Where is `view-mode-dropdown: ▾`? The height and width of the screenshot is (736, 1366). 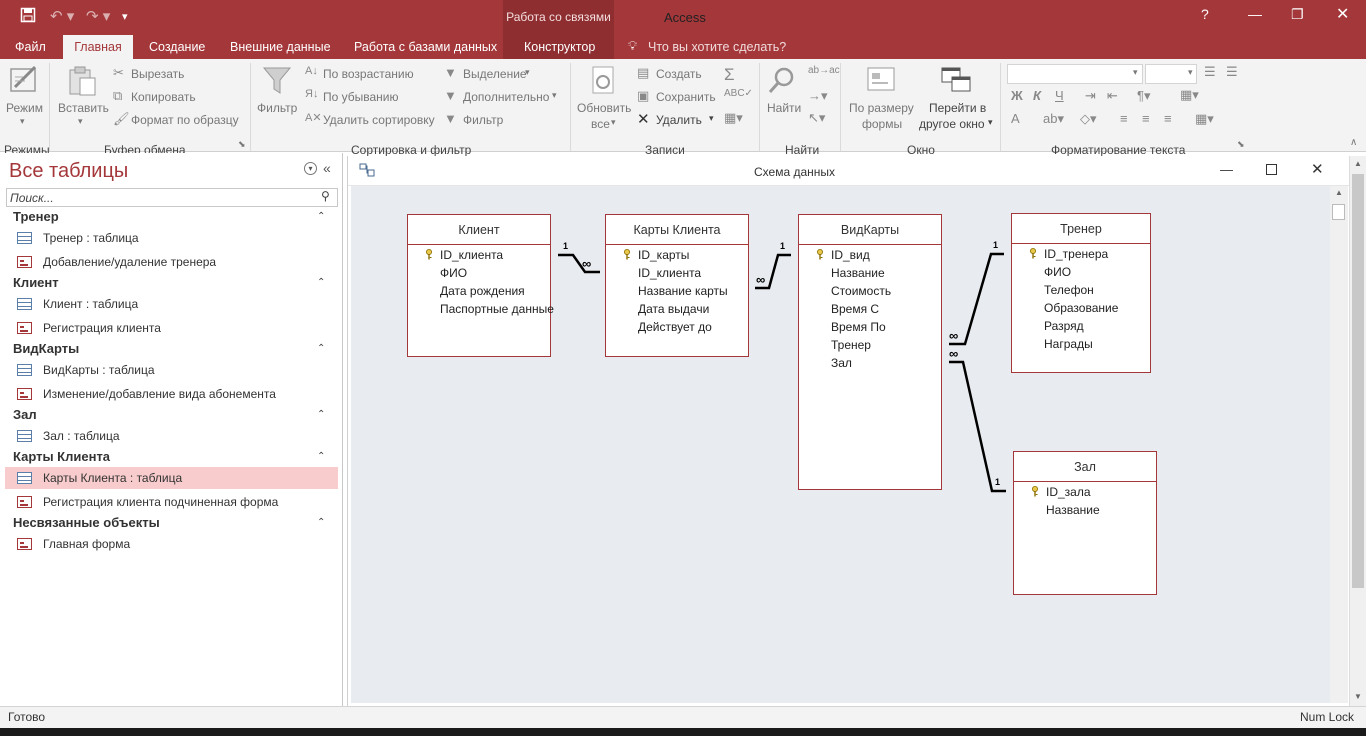
view-mode-dropdown: ▾ is located at coordinates (22, 121).